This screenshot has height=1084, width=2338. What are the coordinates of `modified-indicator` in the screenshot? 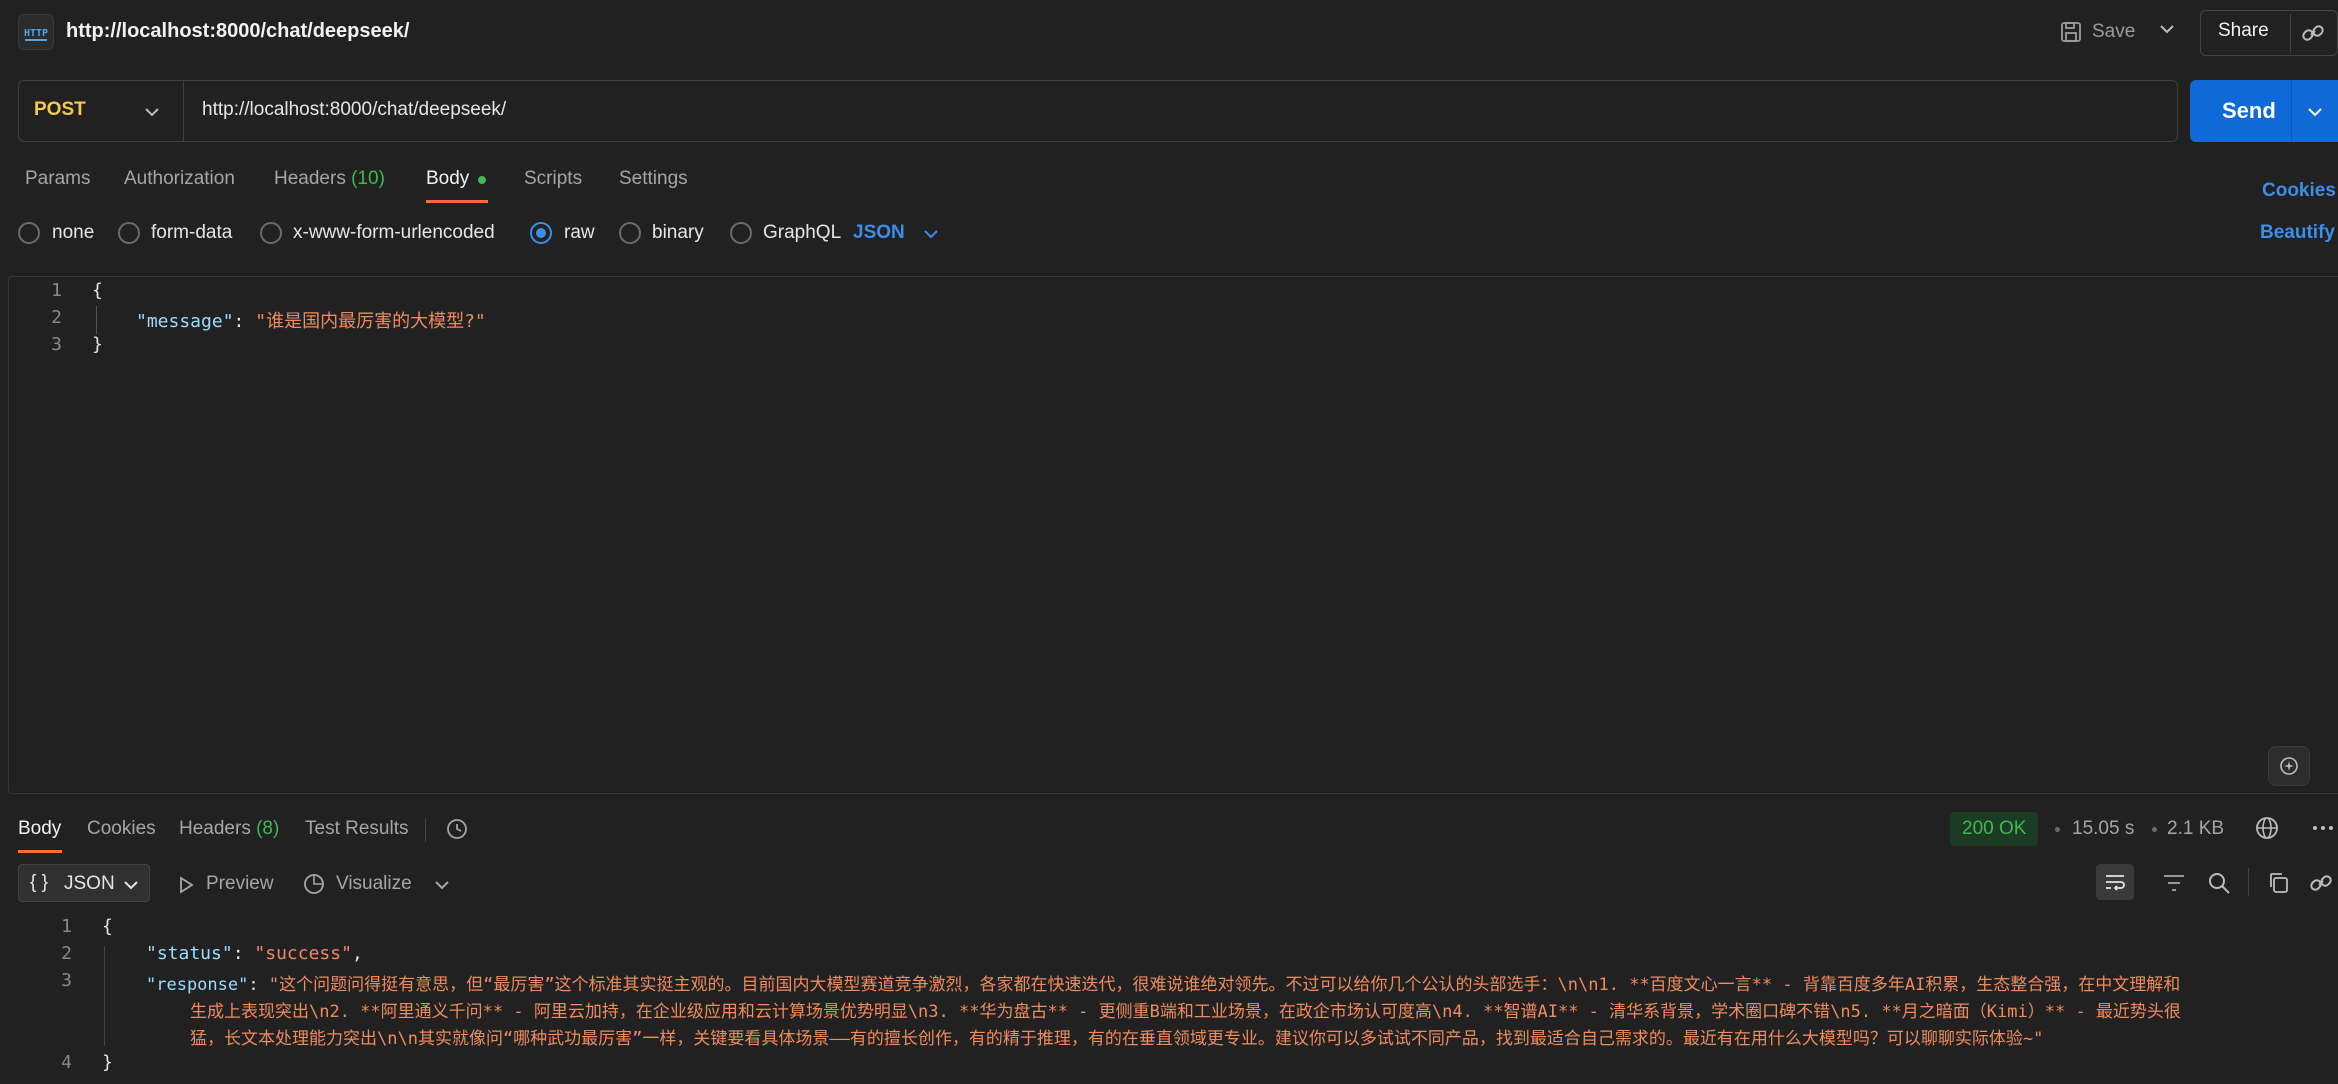 It's located at (482, 180).